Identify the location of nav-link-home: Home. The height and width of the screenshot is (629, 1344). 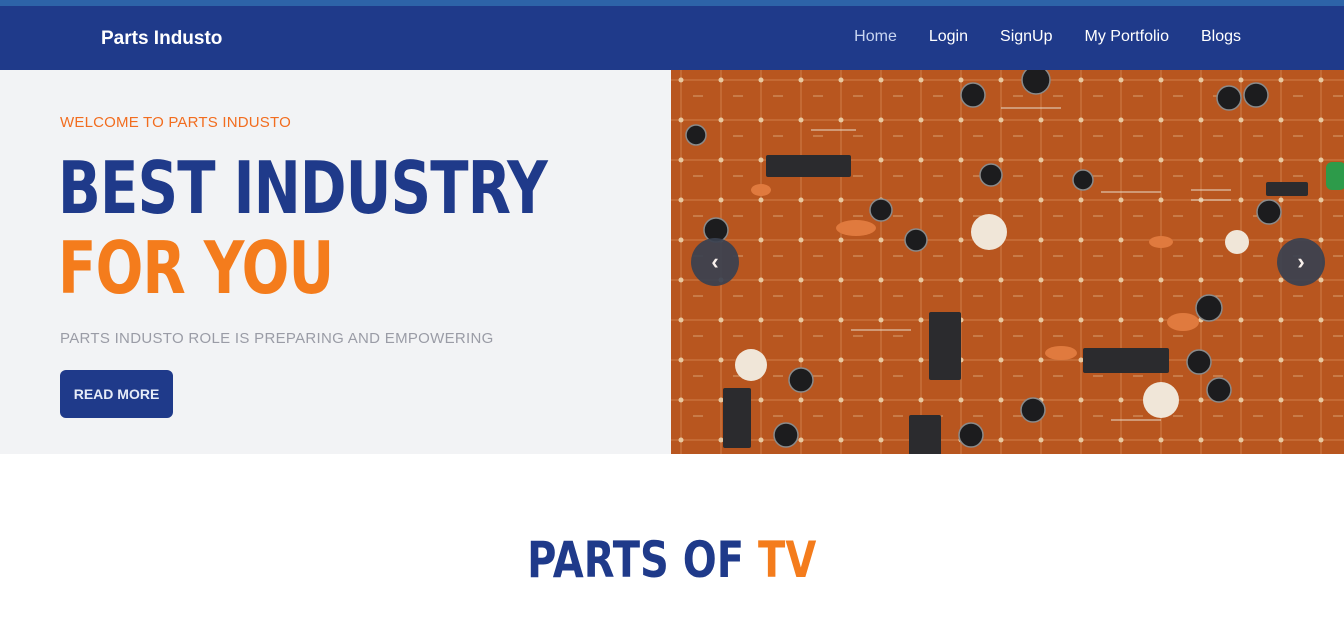
(875, 37).